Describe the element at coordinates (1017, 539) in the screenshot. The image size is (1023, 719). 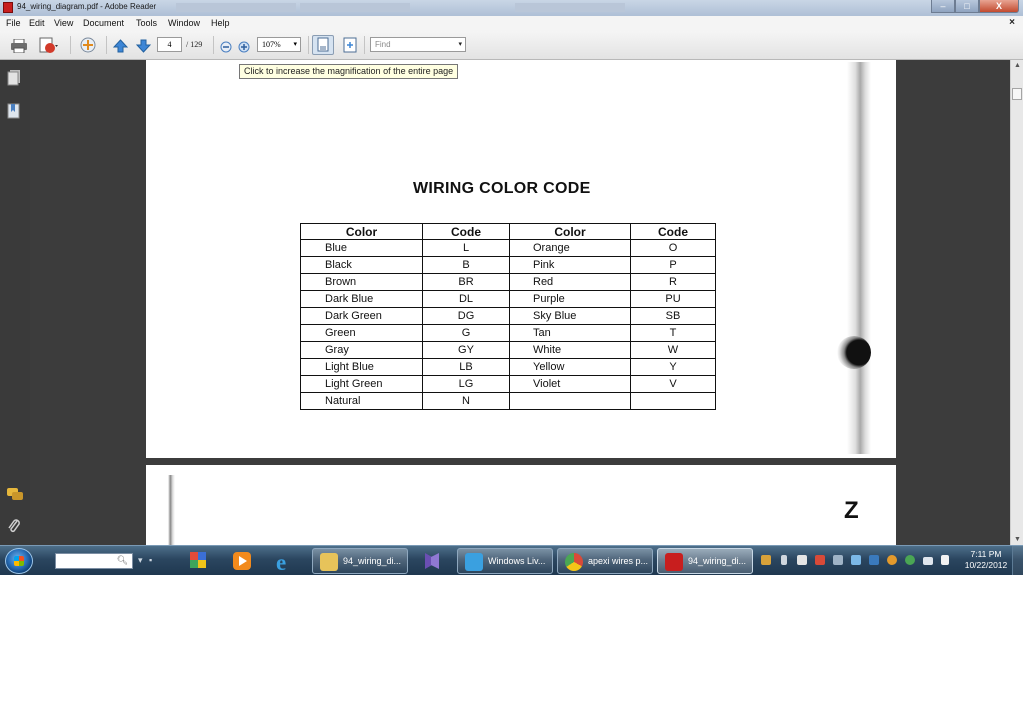
I see `scroll-down-icon: ▼` at that location.